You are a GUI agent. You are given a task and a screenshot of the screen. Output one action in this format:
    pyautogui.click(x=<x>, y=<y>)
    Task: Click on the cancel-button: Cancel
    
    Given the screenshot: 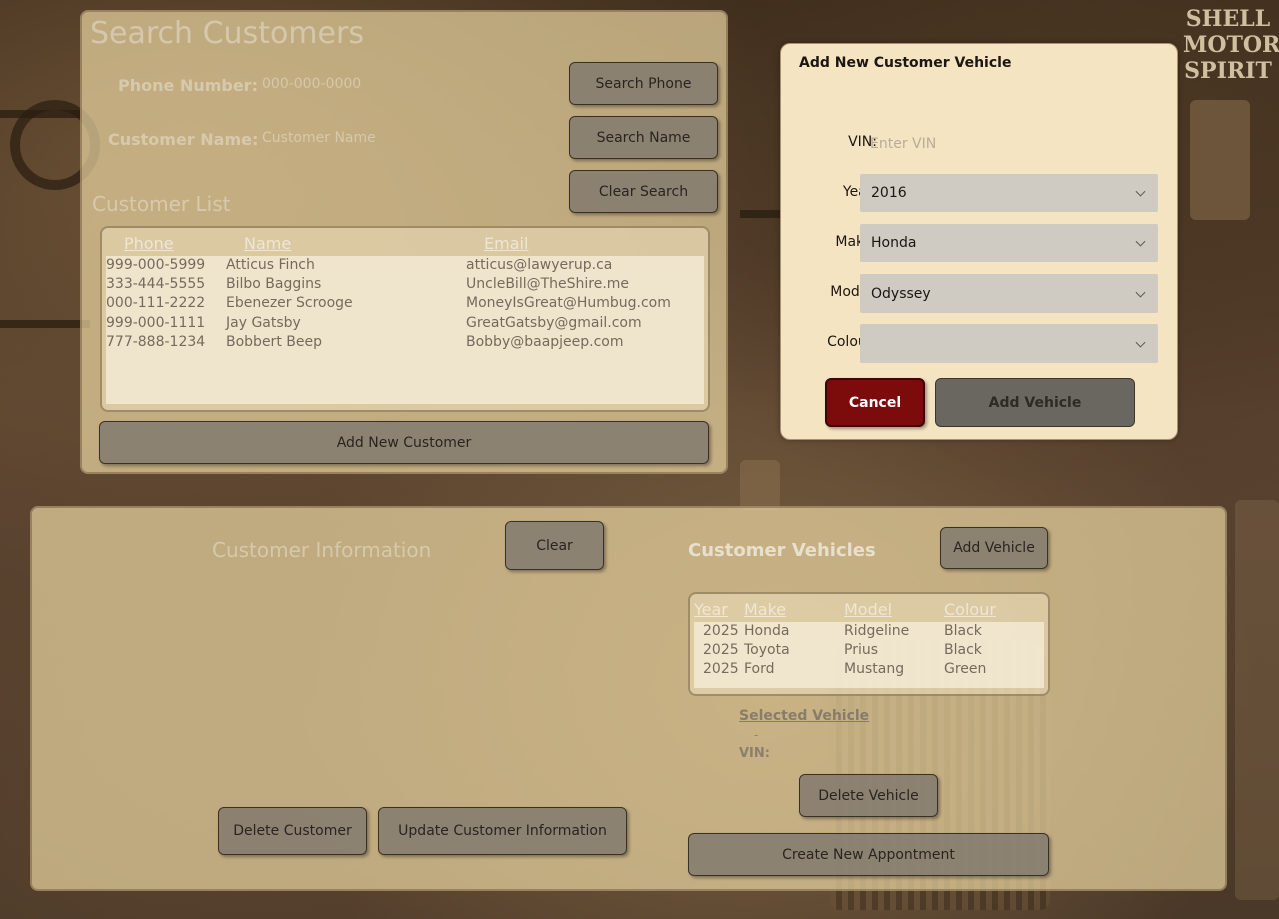 What is the action you would take?
    pyautogui.click(x=875, y=402)
    